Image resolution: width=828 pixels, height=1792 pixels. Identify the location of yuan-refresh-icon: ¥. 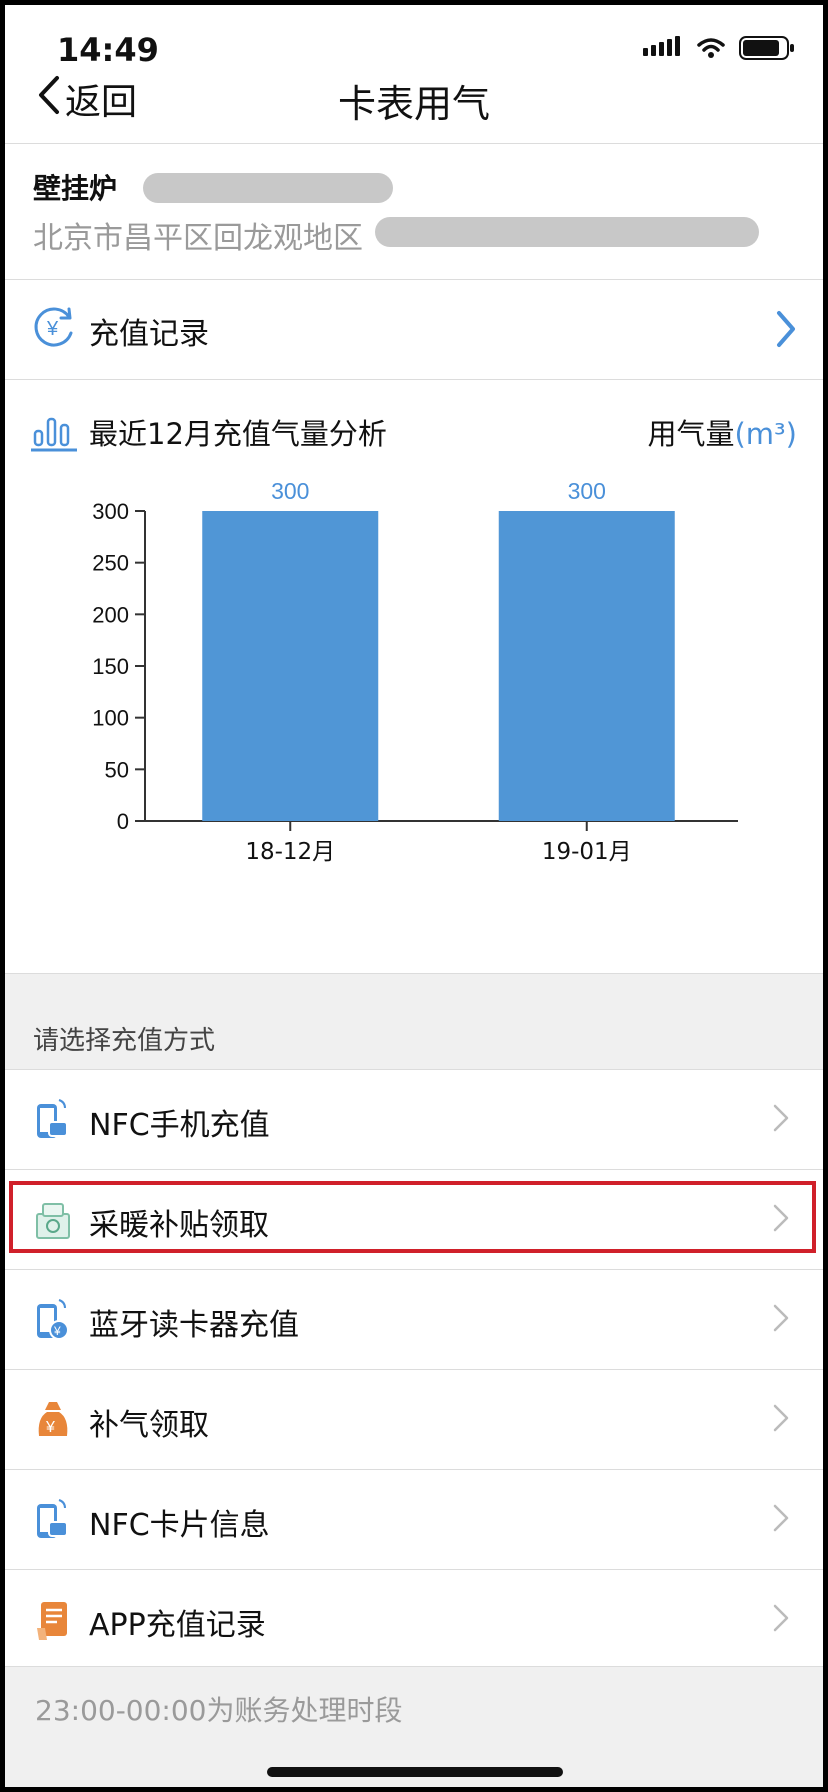
(55, 329).